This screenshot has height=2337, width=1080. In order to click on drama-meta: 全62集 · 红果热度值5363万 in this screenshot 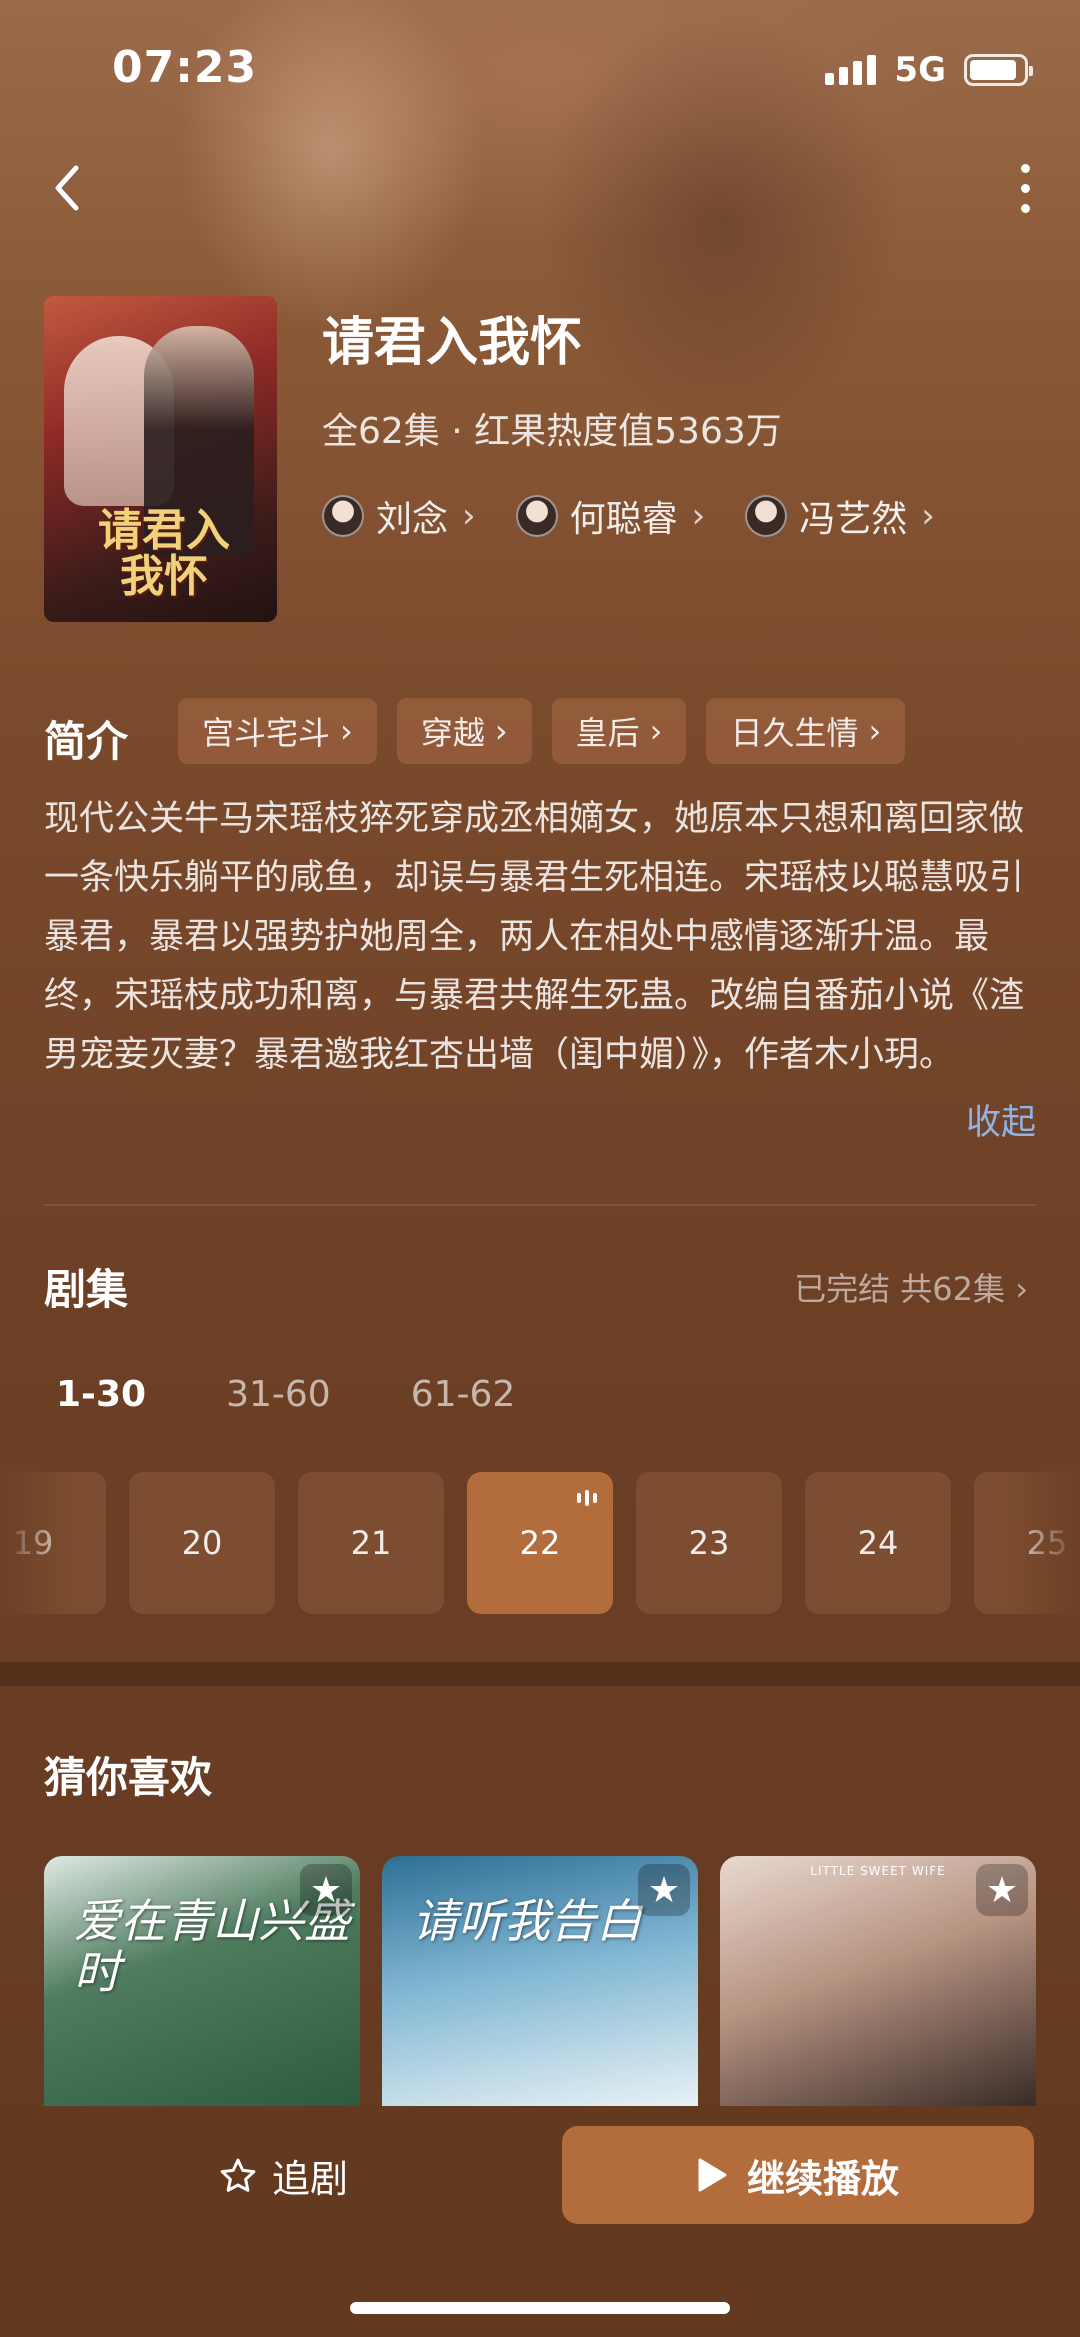, I will do `click(552, 431)`.